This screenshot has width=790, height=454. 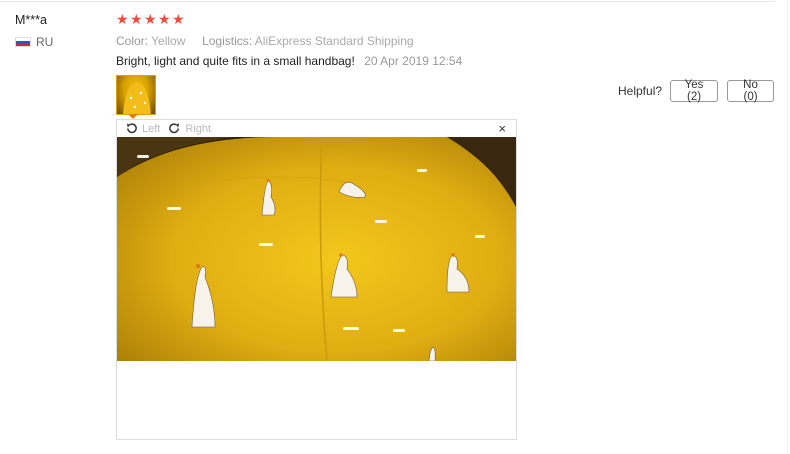 What do you see at coordinates (316, 128) in the screenshot?
I see `viewer-toolbar: Left Right ×` at bounding box center [316, 128].